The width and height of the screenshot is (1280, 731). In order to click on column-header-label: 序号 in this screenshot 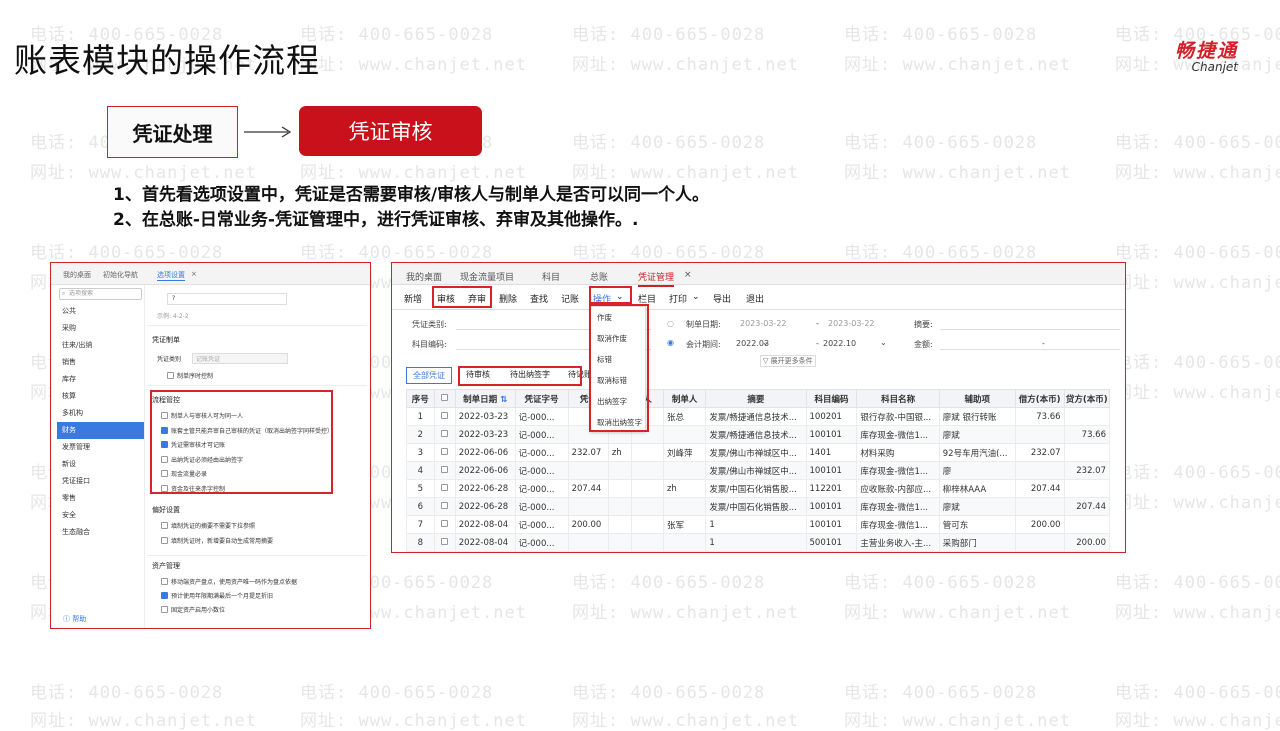, I will do `click(420, 399)`.